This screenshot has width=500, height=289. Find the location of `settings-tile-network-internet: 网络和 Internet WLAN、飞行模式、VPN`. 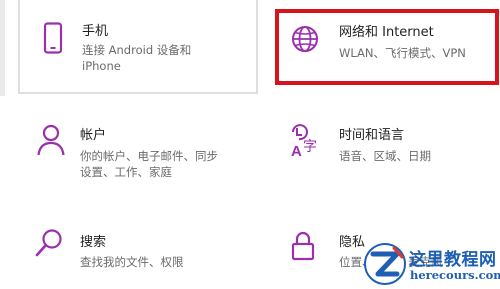

settings-tile-network-internet: 网络和 Internet WLAN、飞行模式、VPN is located at coordinates (387, 47).